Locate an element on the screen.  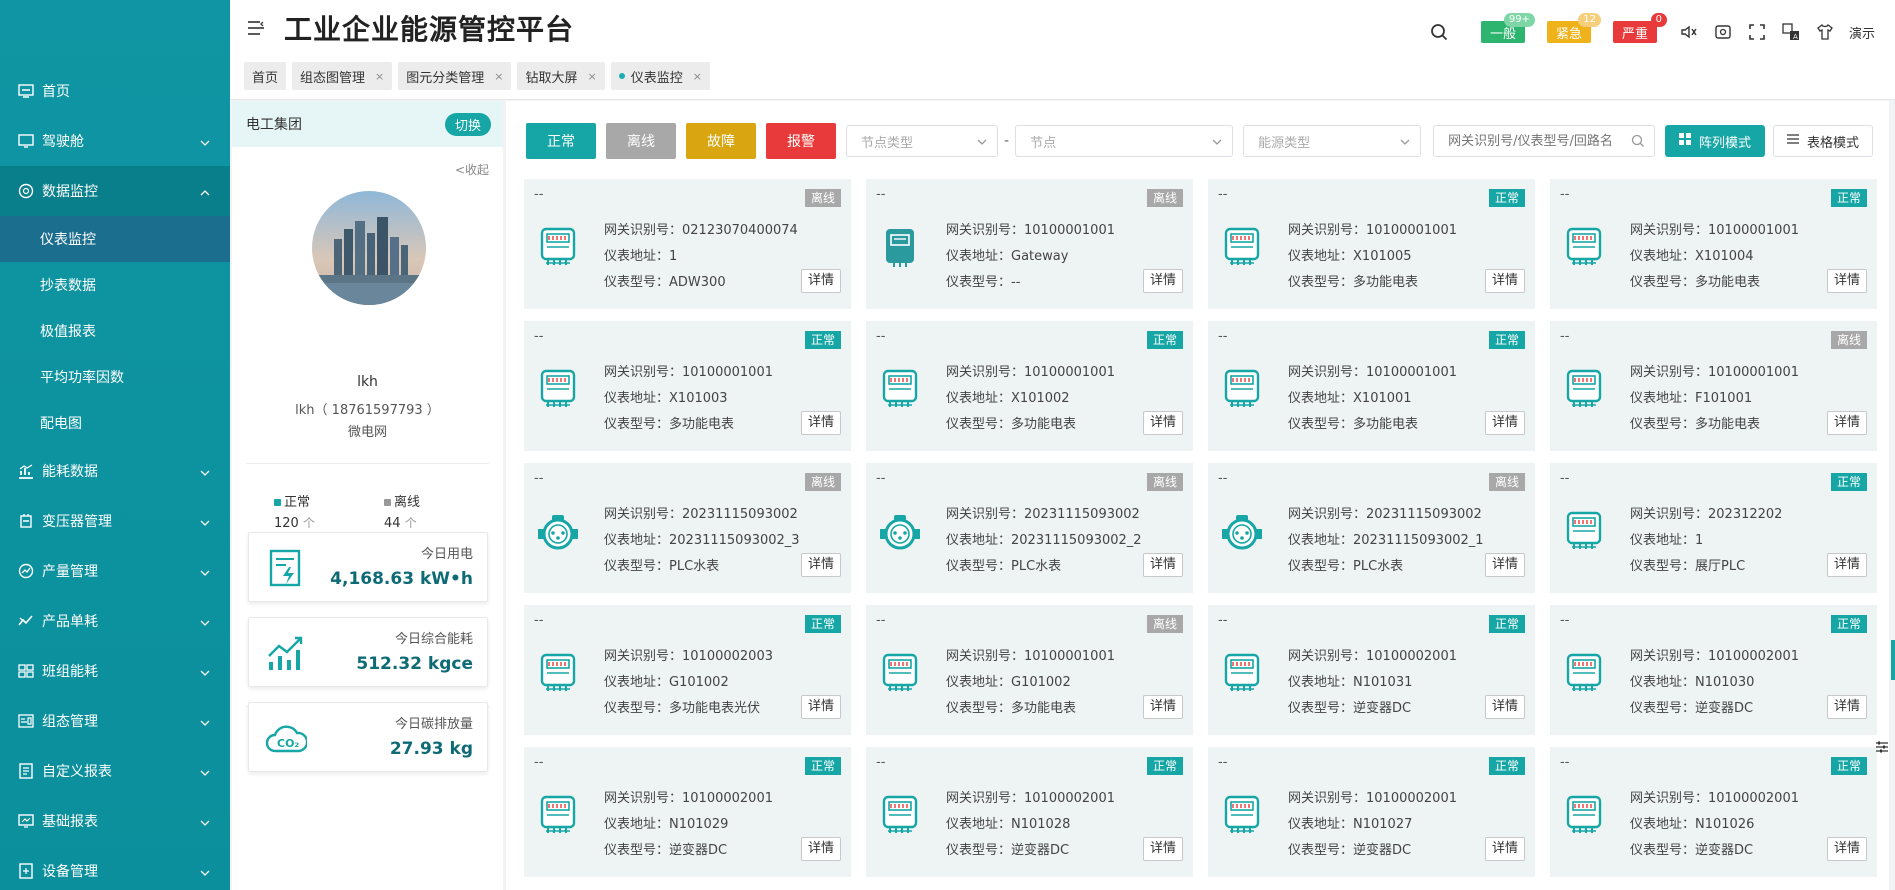
node-select: 节点 is located at coordinates (1124, 141).